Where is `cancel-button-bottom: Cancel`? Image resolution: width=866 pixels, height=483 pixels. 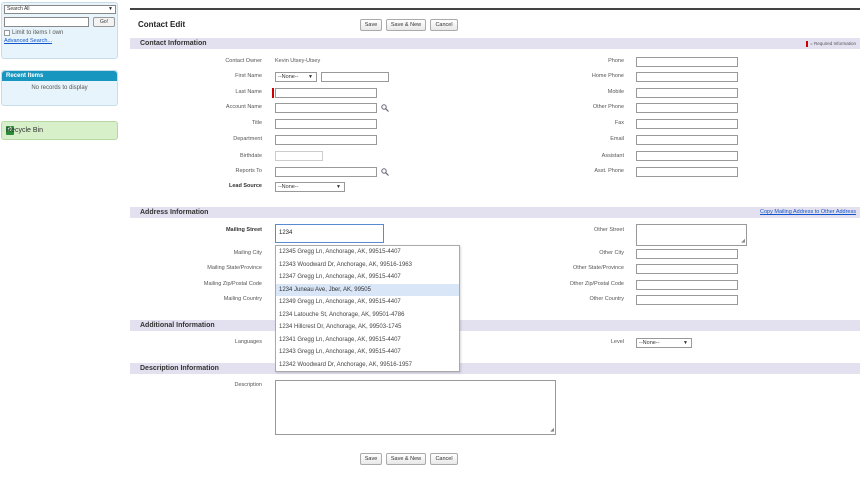 cancel-button-bottom: Cancel is located at coordinates (444, 459).